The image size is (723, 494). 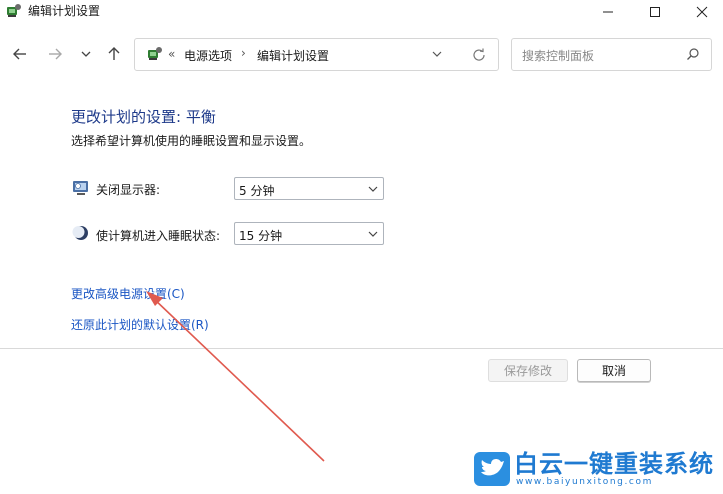 I want to click on annotation-arrow, so click(x=235, y=376).